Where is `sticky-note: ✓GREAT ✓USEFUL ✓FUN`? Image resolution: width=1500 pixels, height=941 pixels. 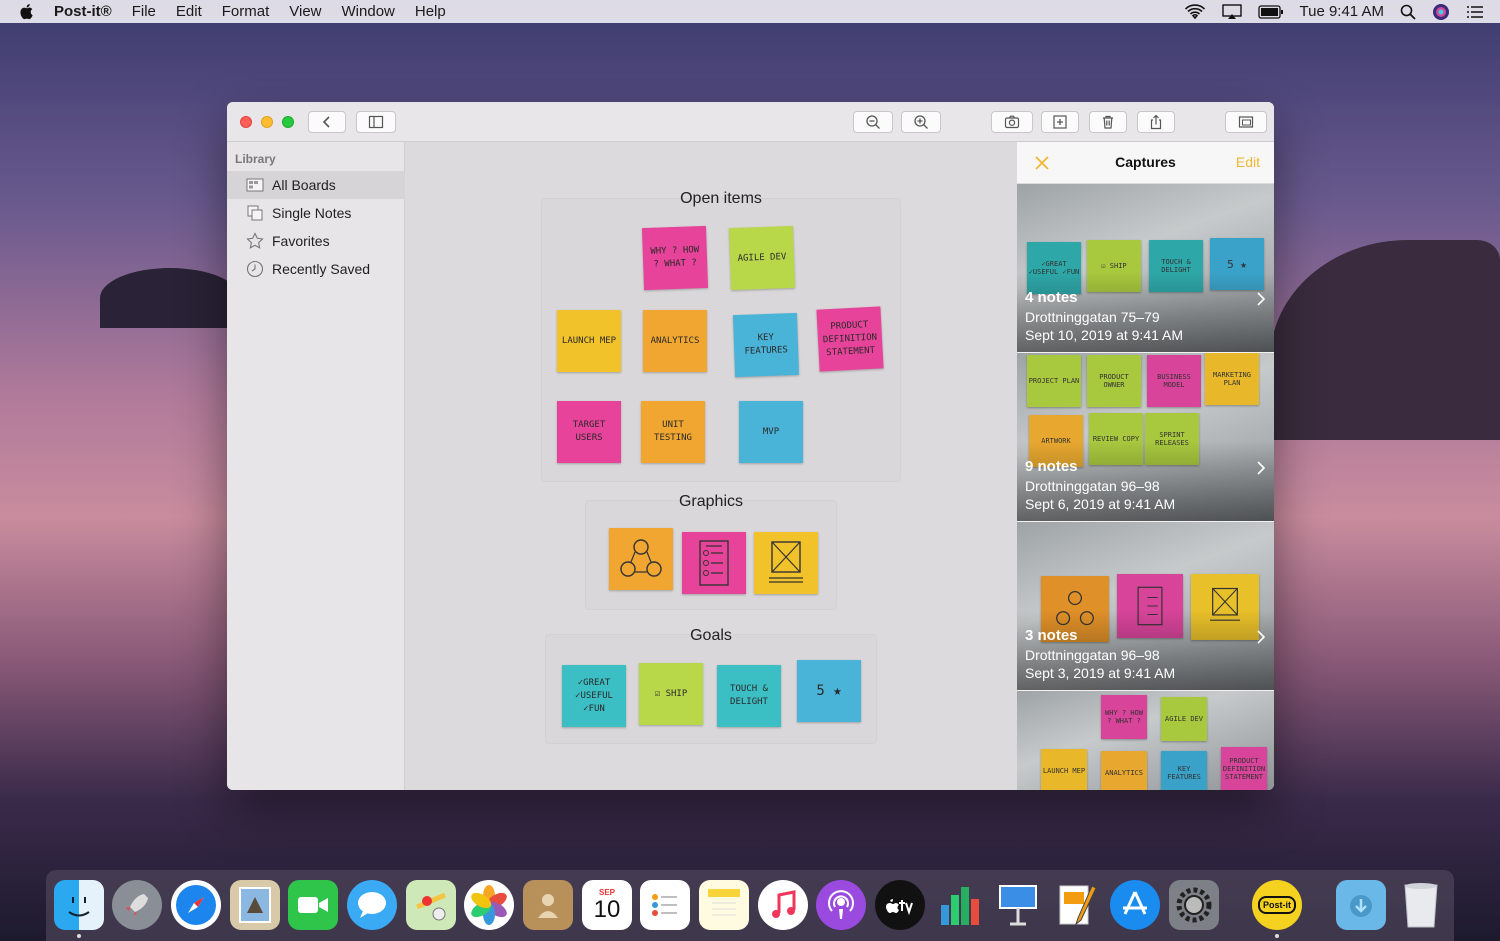 sticky-note: ✓GREAT ✓USEFUL ✓FUN is located at coordinates (594, 696).